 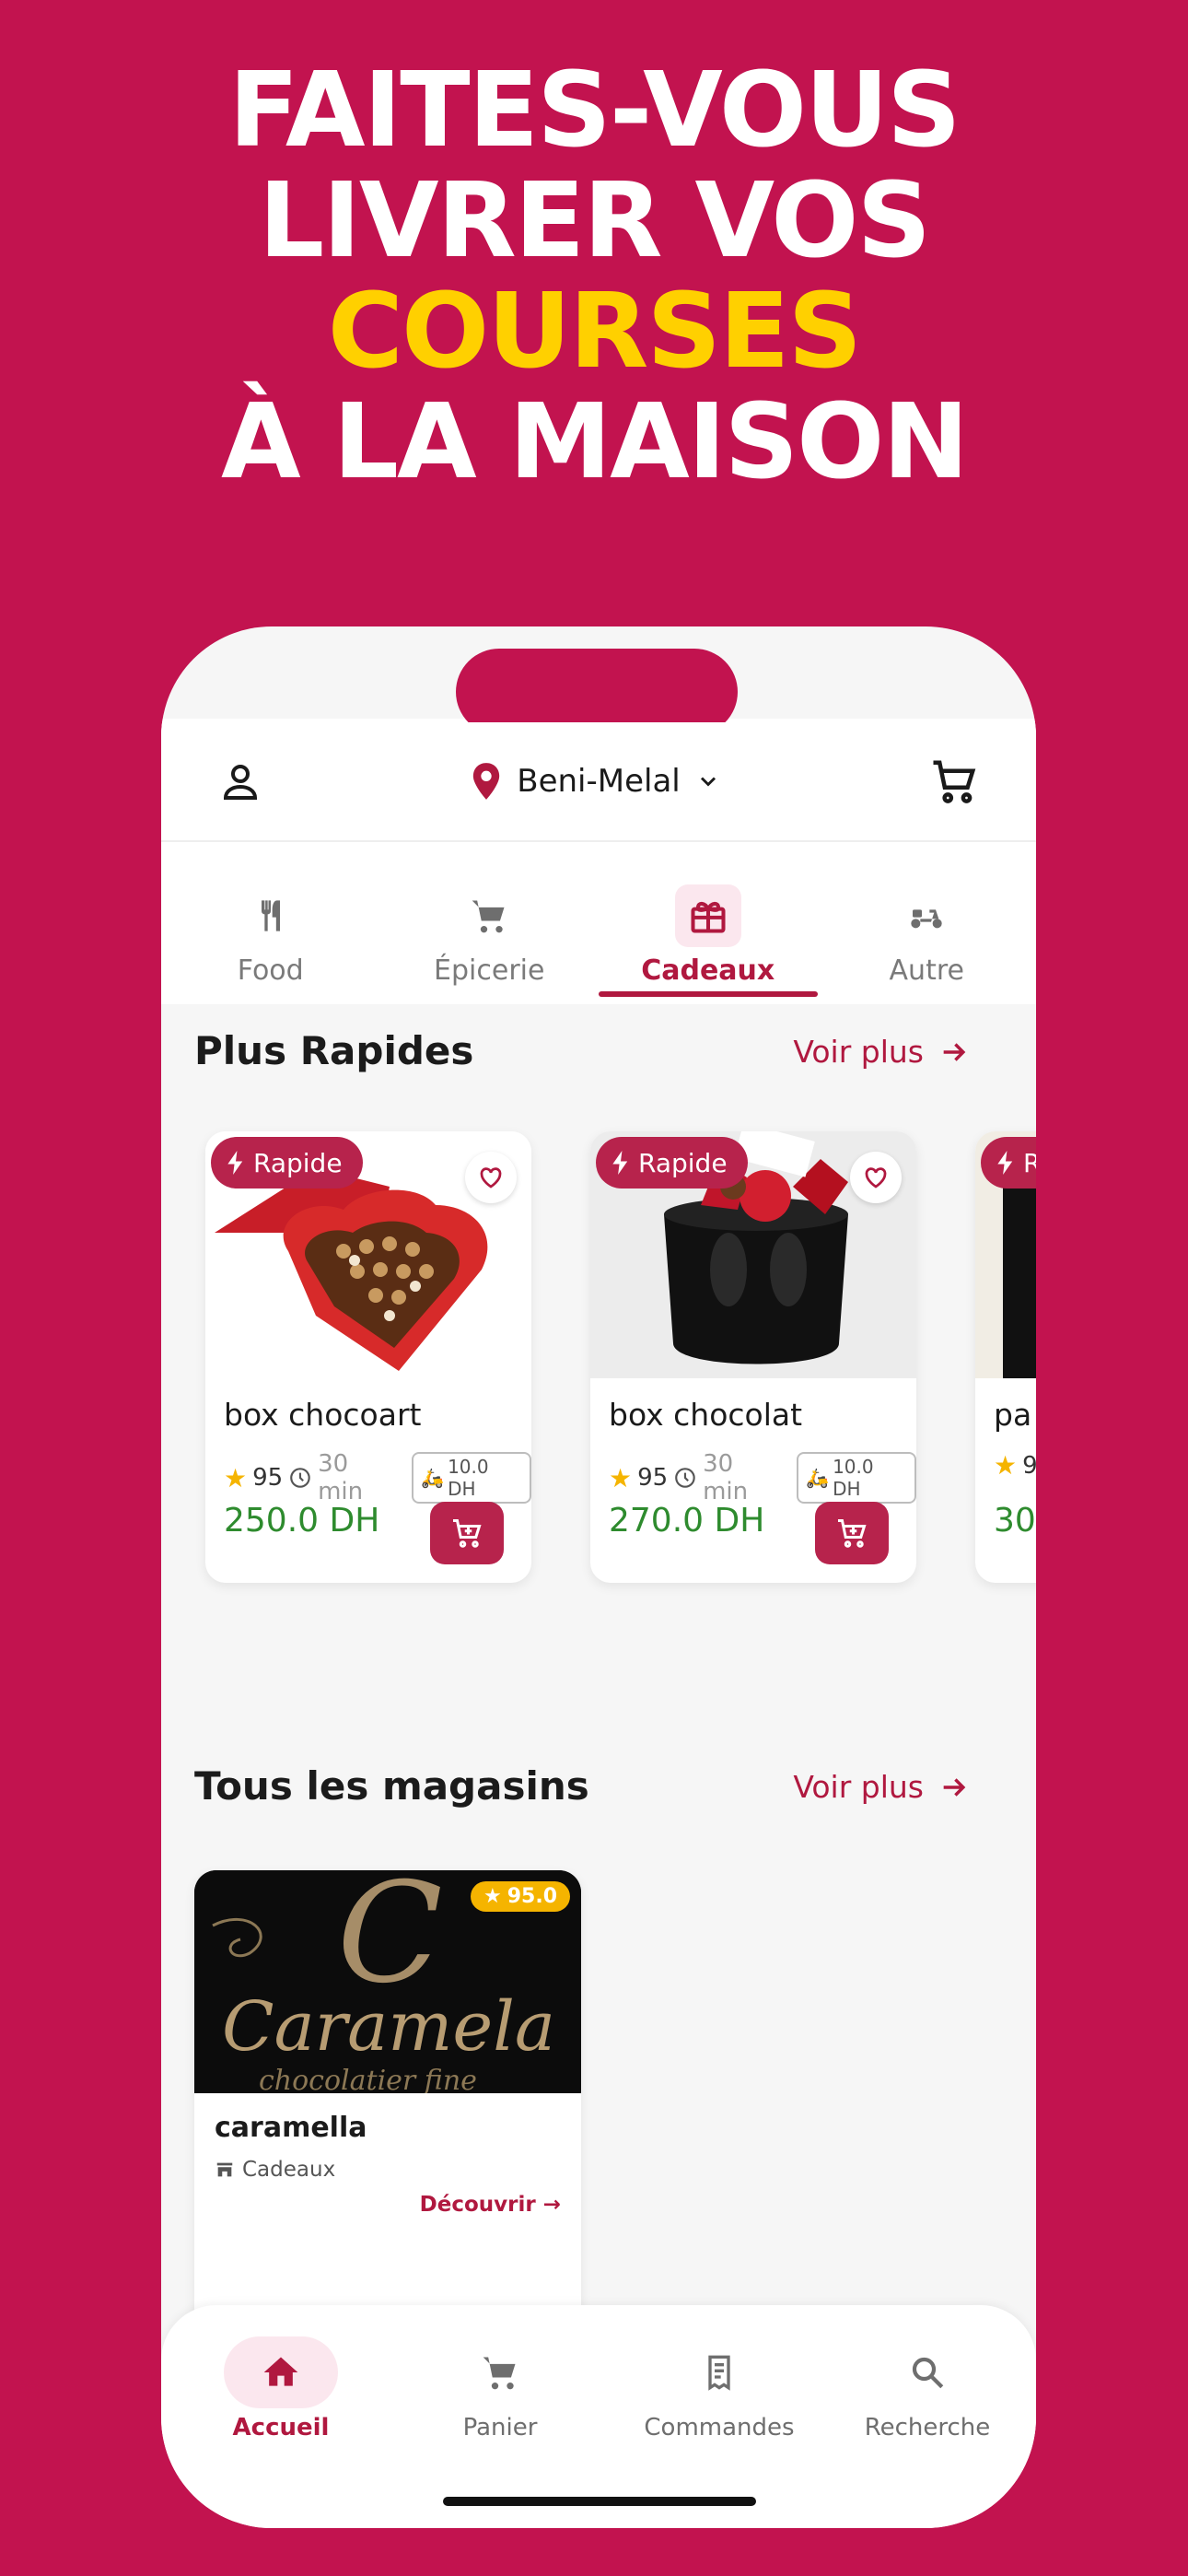 I want to click on section-title-fast: Plus Rapides, so click(x=334, y=1050).